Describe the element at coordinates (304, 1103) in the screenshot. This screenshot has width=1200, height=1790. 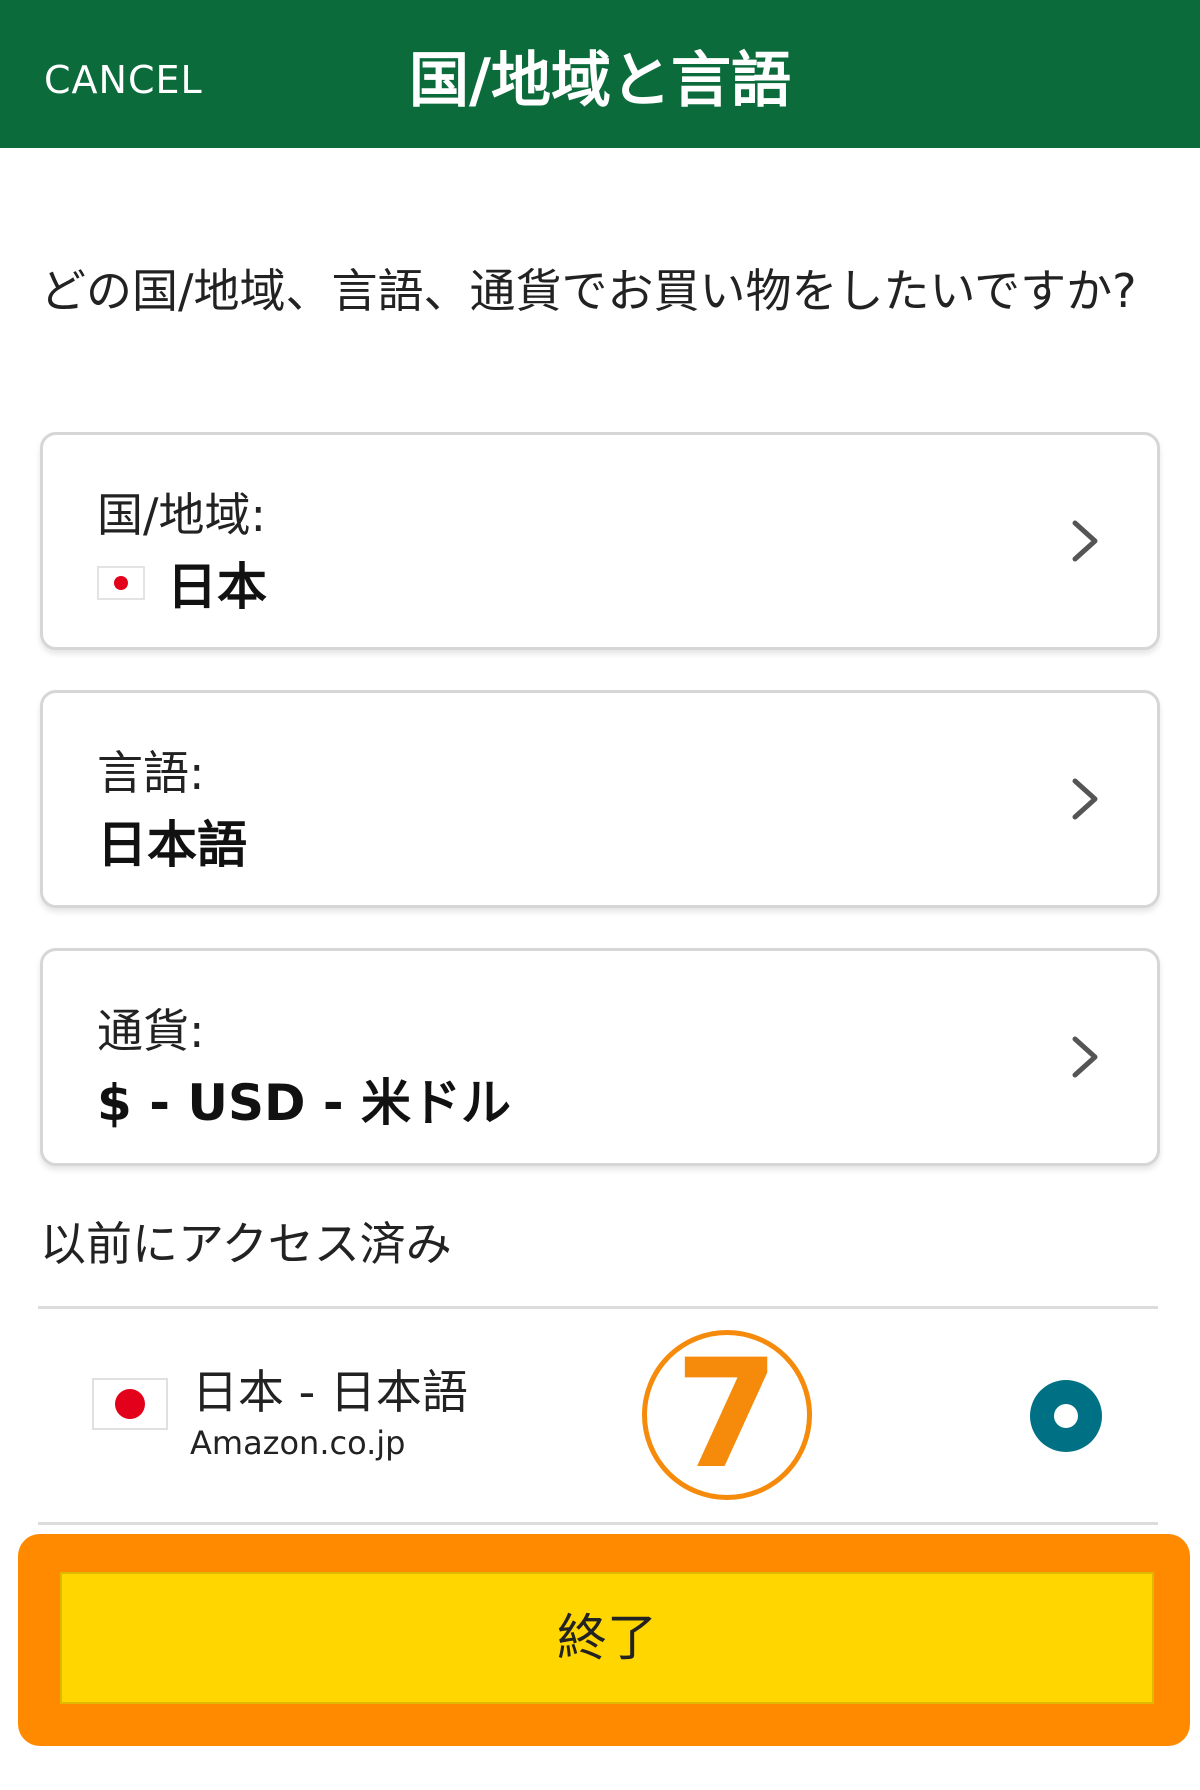
I see `currency-value: $ - USD - 米ドル` at that location.